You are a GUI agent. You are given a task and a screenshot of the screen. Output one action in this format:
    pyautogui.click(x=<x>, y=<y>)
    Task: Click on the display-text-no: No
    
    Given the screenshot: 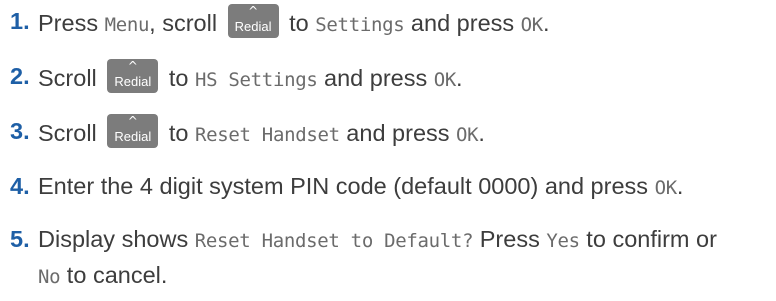 What is the action you would take?
    pyautogui.click(x=49, y=277)
    